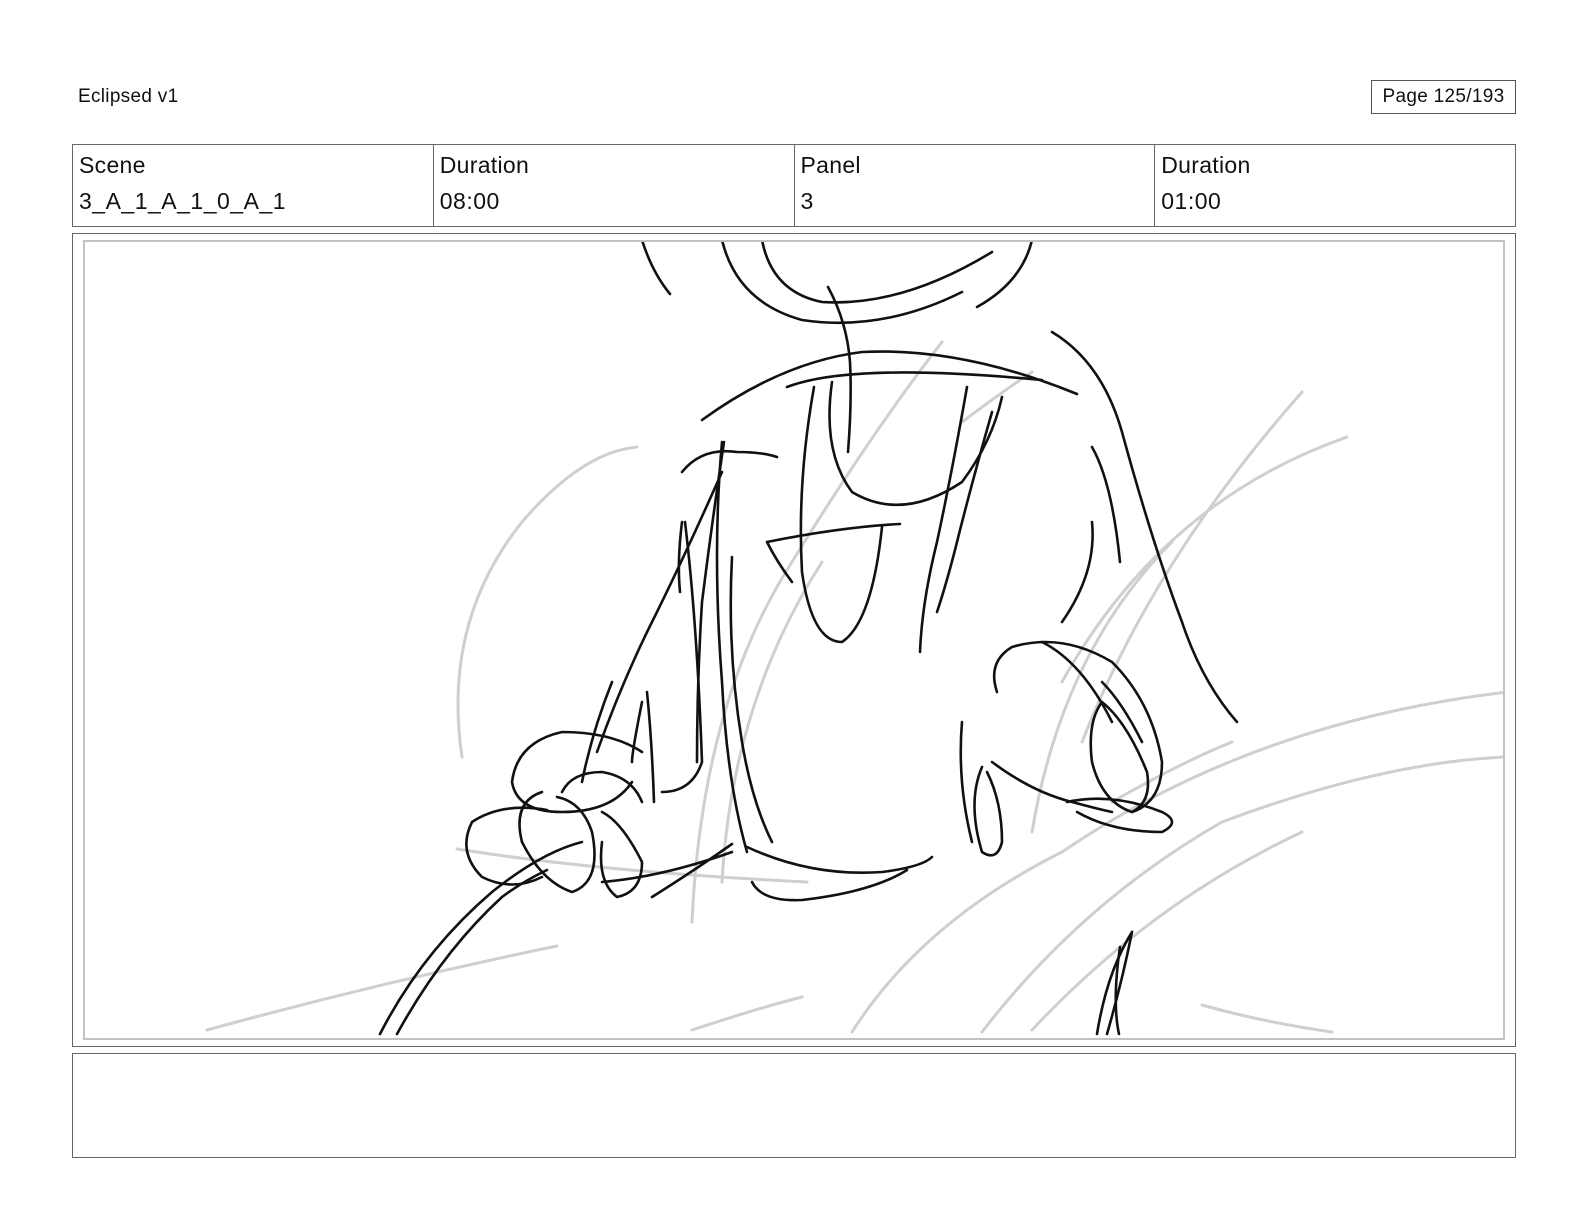  What do you see at coordinates (975, 185) in the screenshot?
I see `panel-cell: Panel 3` at bounding box center [975, 185].